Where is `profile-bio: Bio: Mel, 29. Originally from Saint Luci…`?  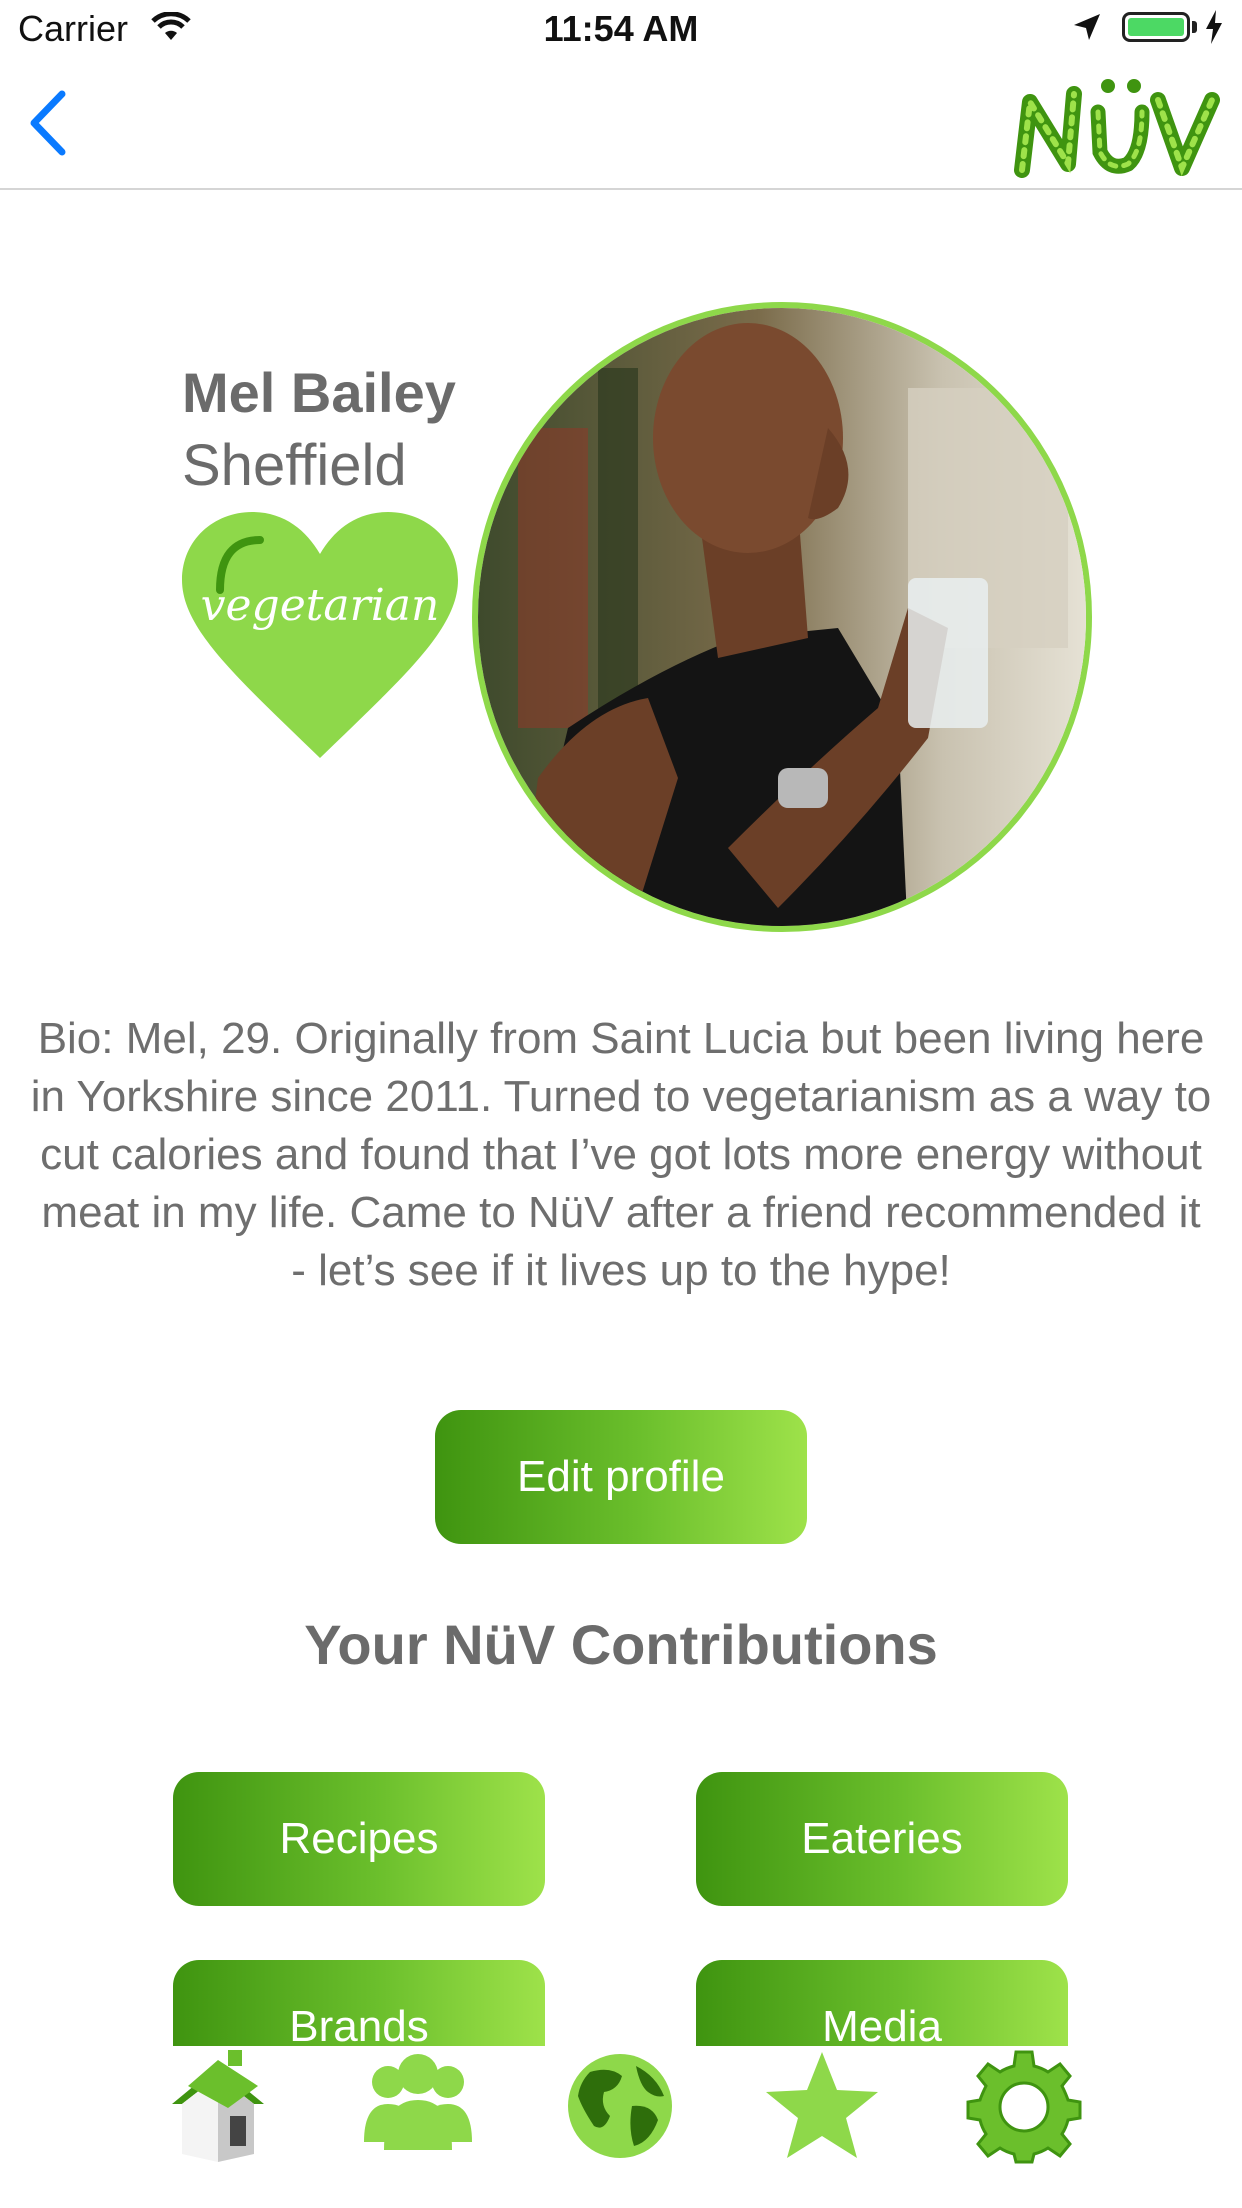 profile-bio: Bio: Mel, 29. Originally from Saint Luci… is located at coordinates (621, 1154).